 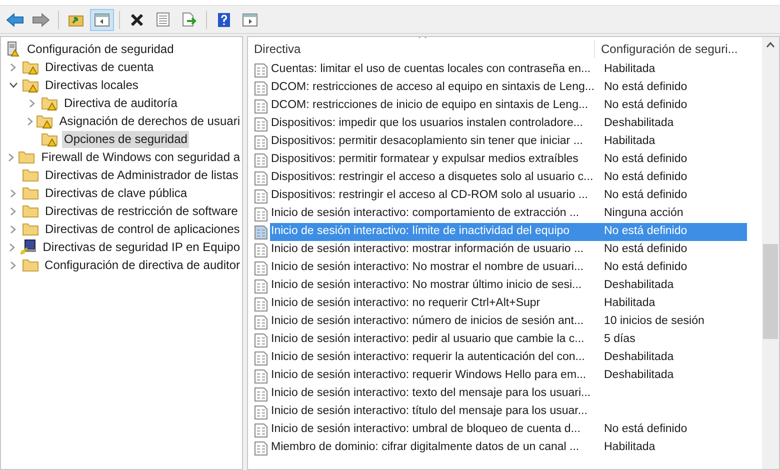 What do you see at coordinates (406, 304) in the screenshot?
I see `policy-name: Inicio de sesión interactivo: no requerir Ctrl+Alt+Supr` at bounding box center [406, 304].